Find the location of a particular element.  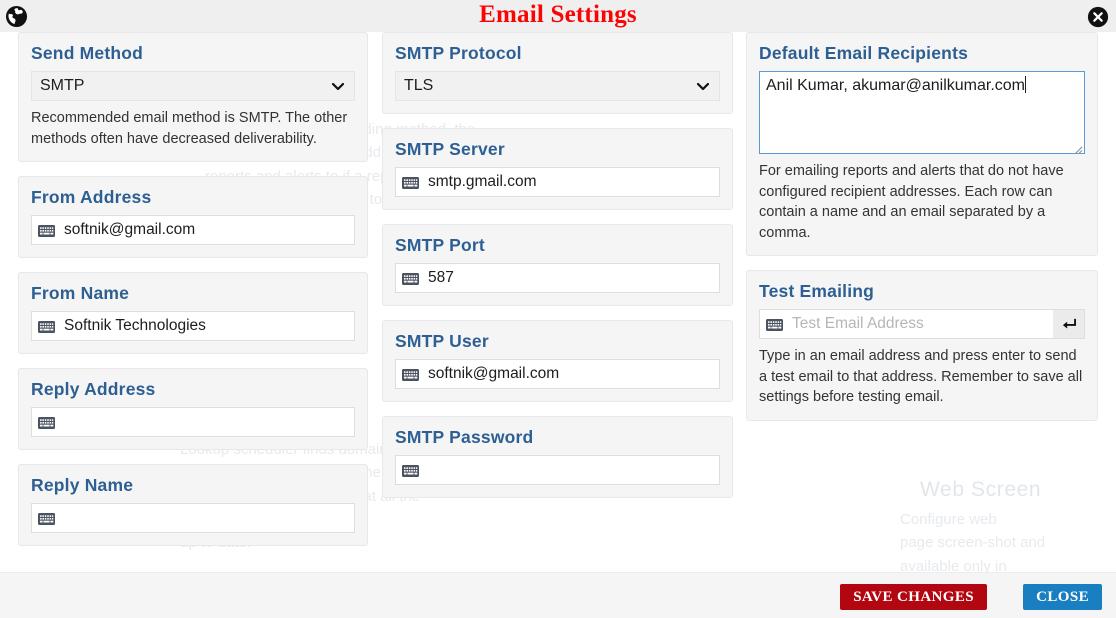

text-caret is located at coordinates (1025, 84).